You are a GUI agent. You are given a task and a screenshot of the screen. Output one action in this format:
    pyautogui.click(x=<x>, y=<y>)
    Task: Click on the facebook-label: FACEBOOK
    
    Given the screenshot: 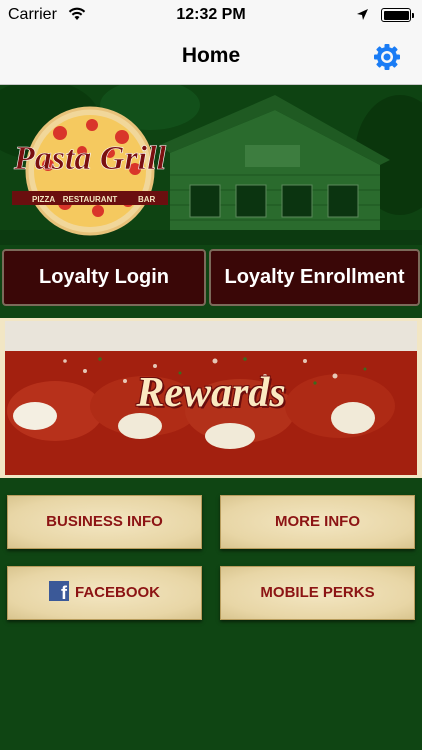 What is the action you would take?
    pyautogui.click(x=117, y=592)
    